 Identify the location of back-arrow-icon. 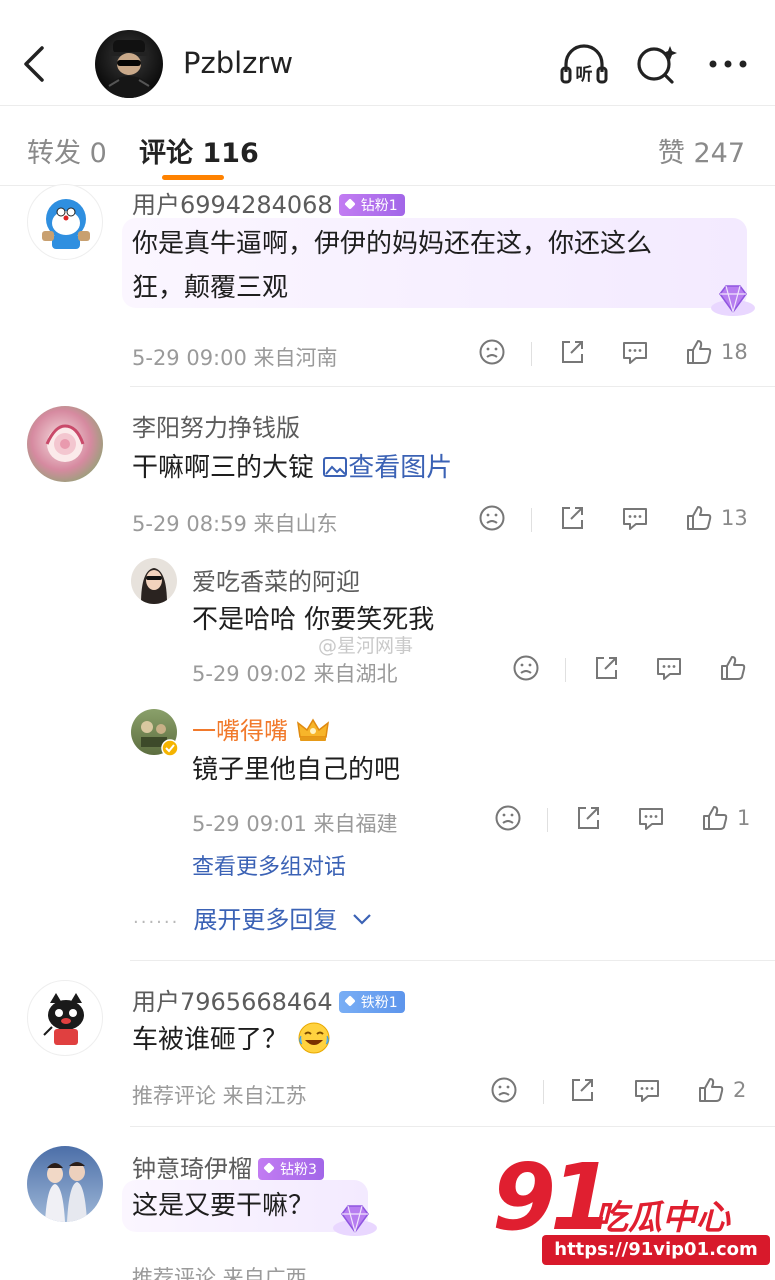
(34, 64).